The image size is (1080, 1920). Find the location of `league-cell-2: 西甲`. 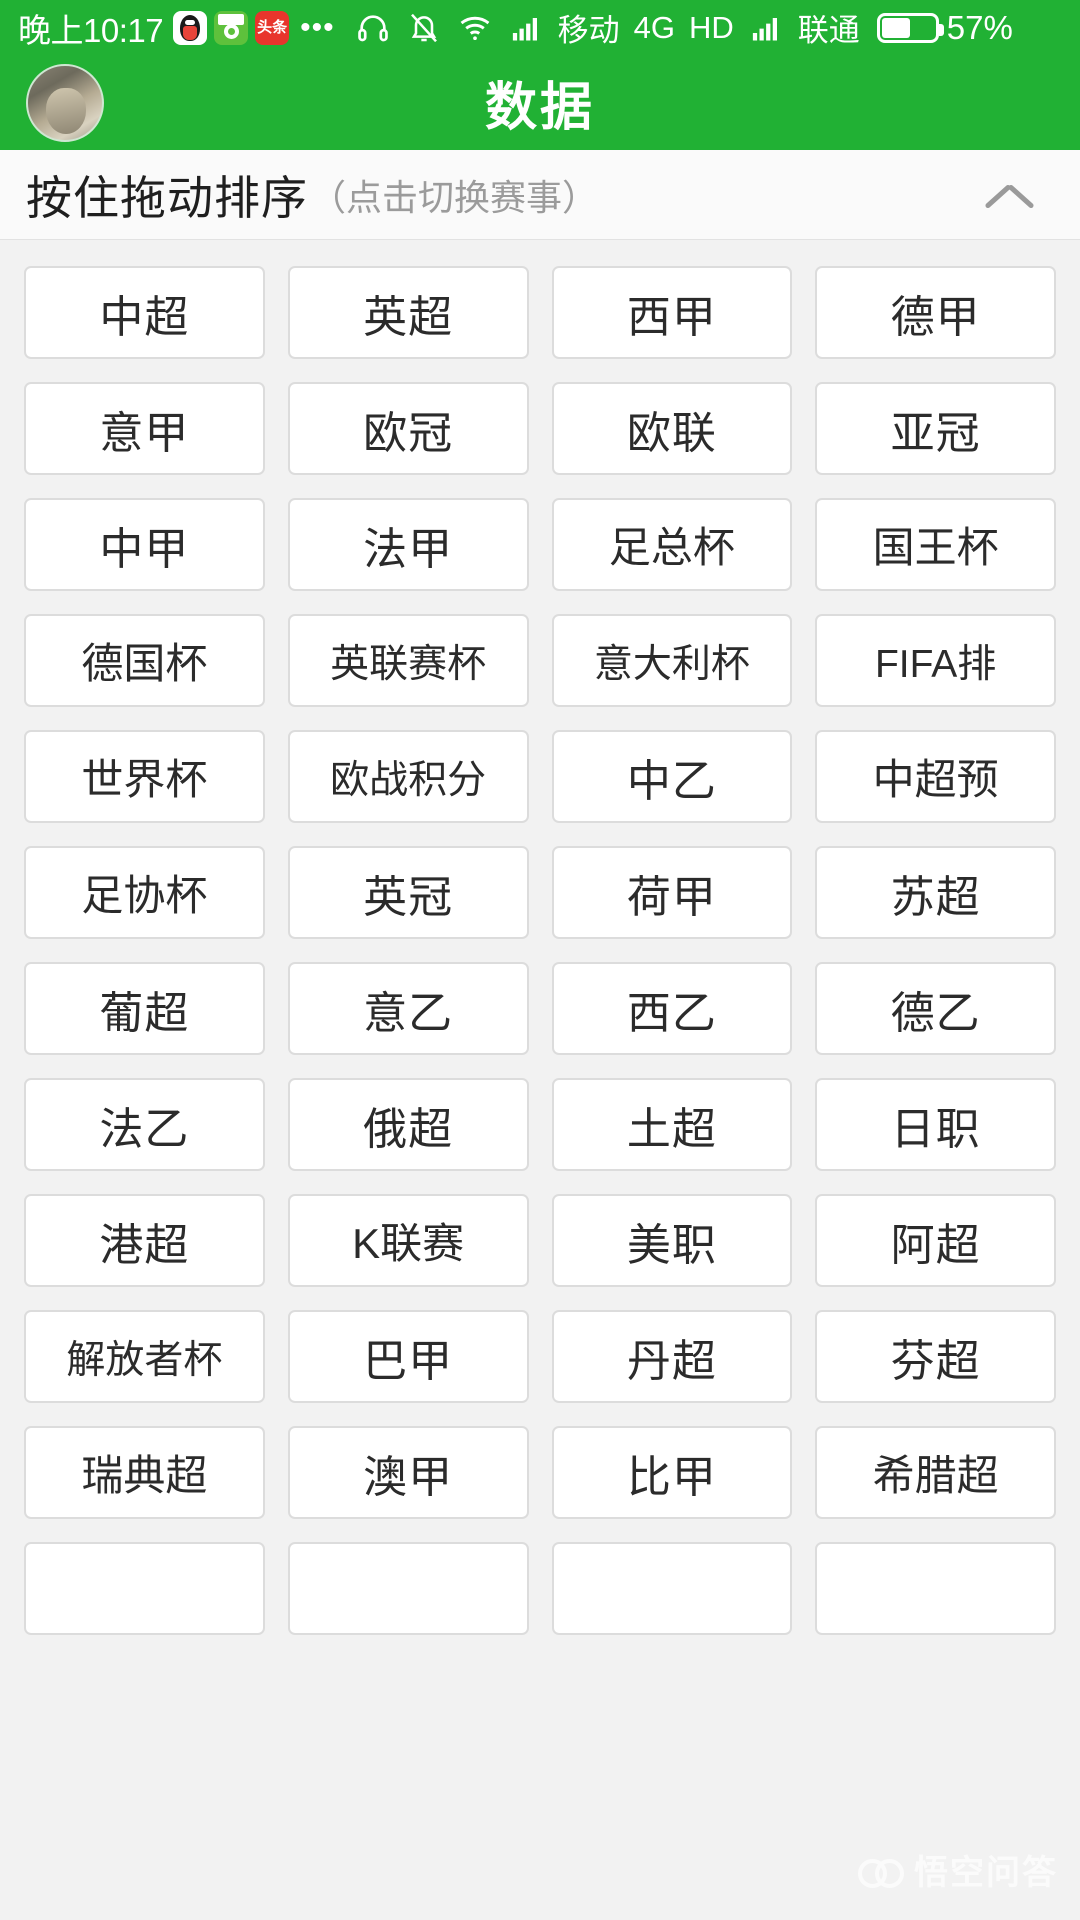

league-cell-2: 西甲 is located at coordinates (672, 312).